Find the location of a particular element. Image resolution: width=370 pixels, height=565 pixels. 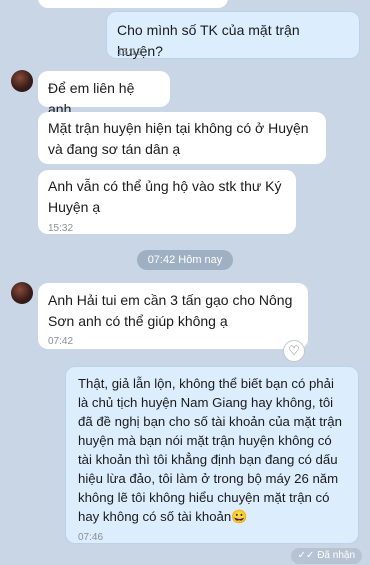

cropped-message-bubble is located at coordinates (133, 4).